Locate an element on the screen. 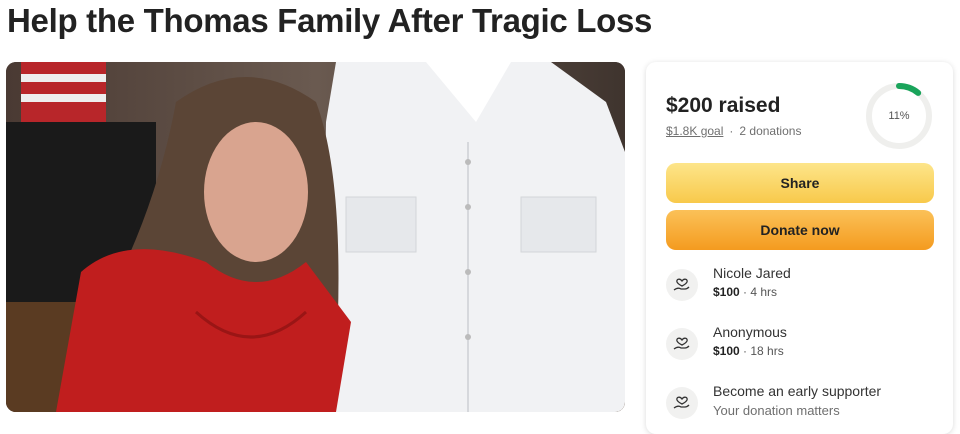 The height and width of the screenshot is (434, 960). progress-percent: 11% is located at coordinates (899, 116).